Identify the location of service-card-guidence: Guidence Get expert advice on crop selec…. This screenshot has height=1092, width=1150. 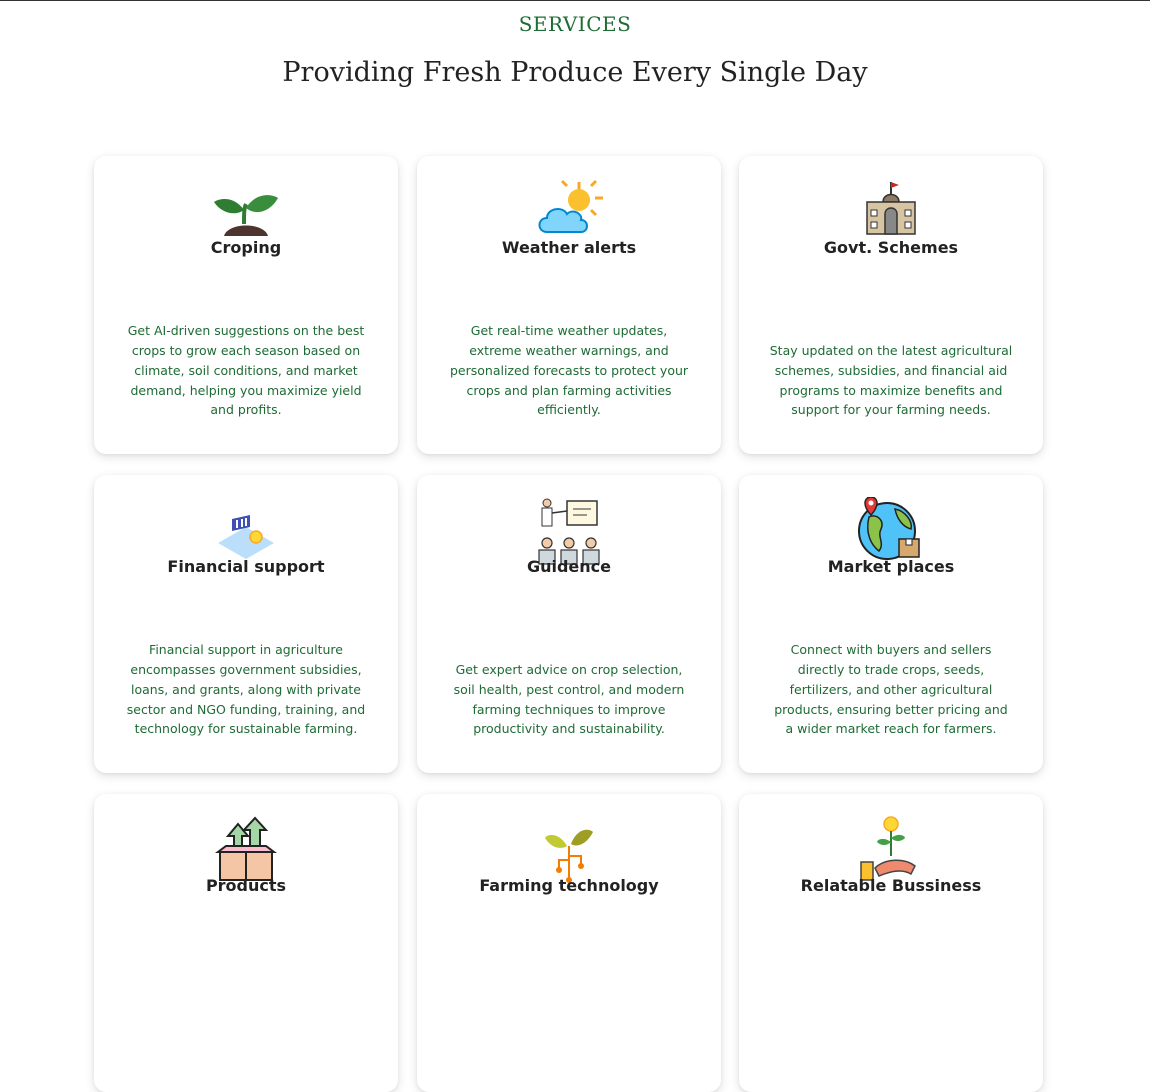
(569, 624).